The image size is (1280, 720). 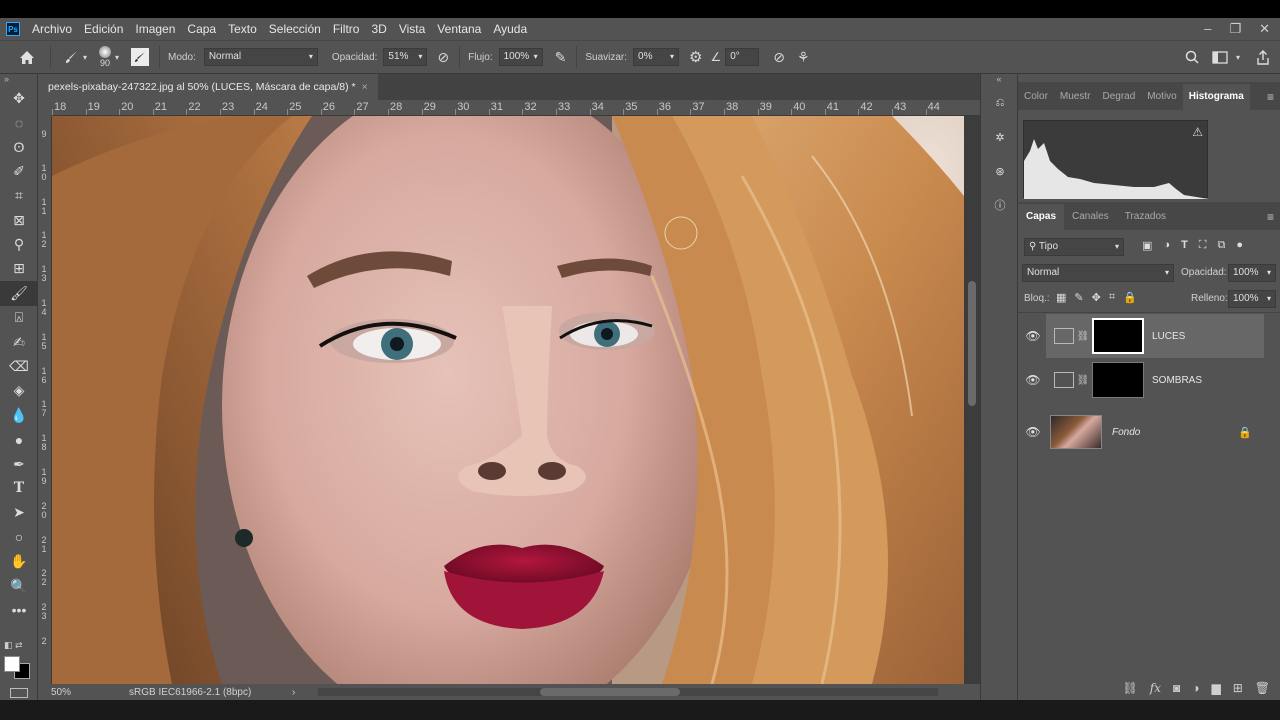 What do you see at coordinates (242, 29) in the screenshot?
I see `menu-texto: Texto` at bounding box center [242, 29].